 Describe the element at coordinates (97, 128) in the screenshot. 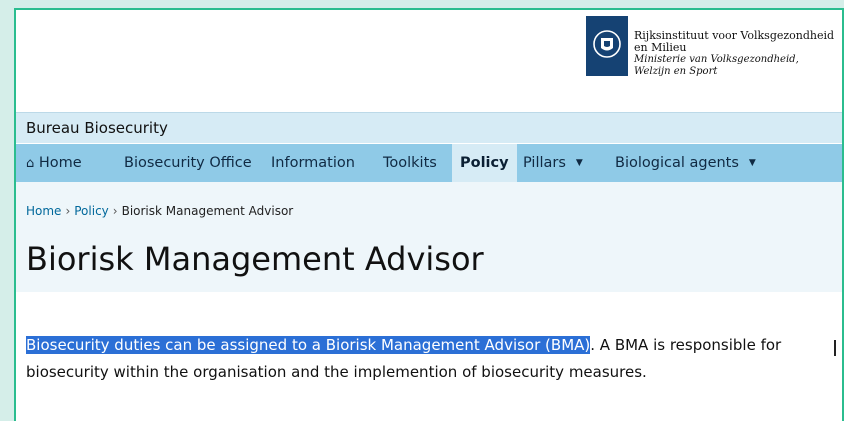

I see `site-name: Bureau Biosecurity` at that location.